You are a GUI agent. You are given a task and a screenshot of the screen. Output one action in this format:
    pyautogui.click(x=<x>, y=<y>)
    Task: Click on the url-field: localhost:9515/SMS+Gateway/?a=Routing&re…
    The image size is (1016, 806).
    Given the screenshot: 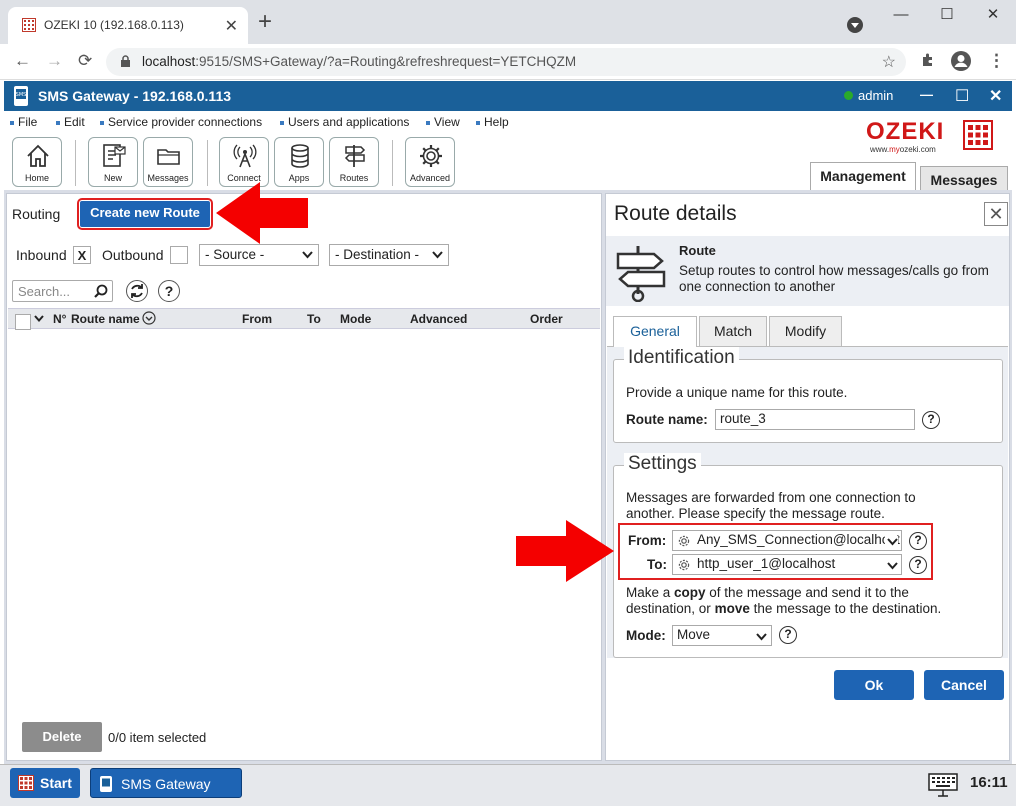 What is the action you would take?
    pyautogui.click(x=506, y=62)
    